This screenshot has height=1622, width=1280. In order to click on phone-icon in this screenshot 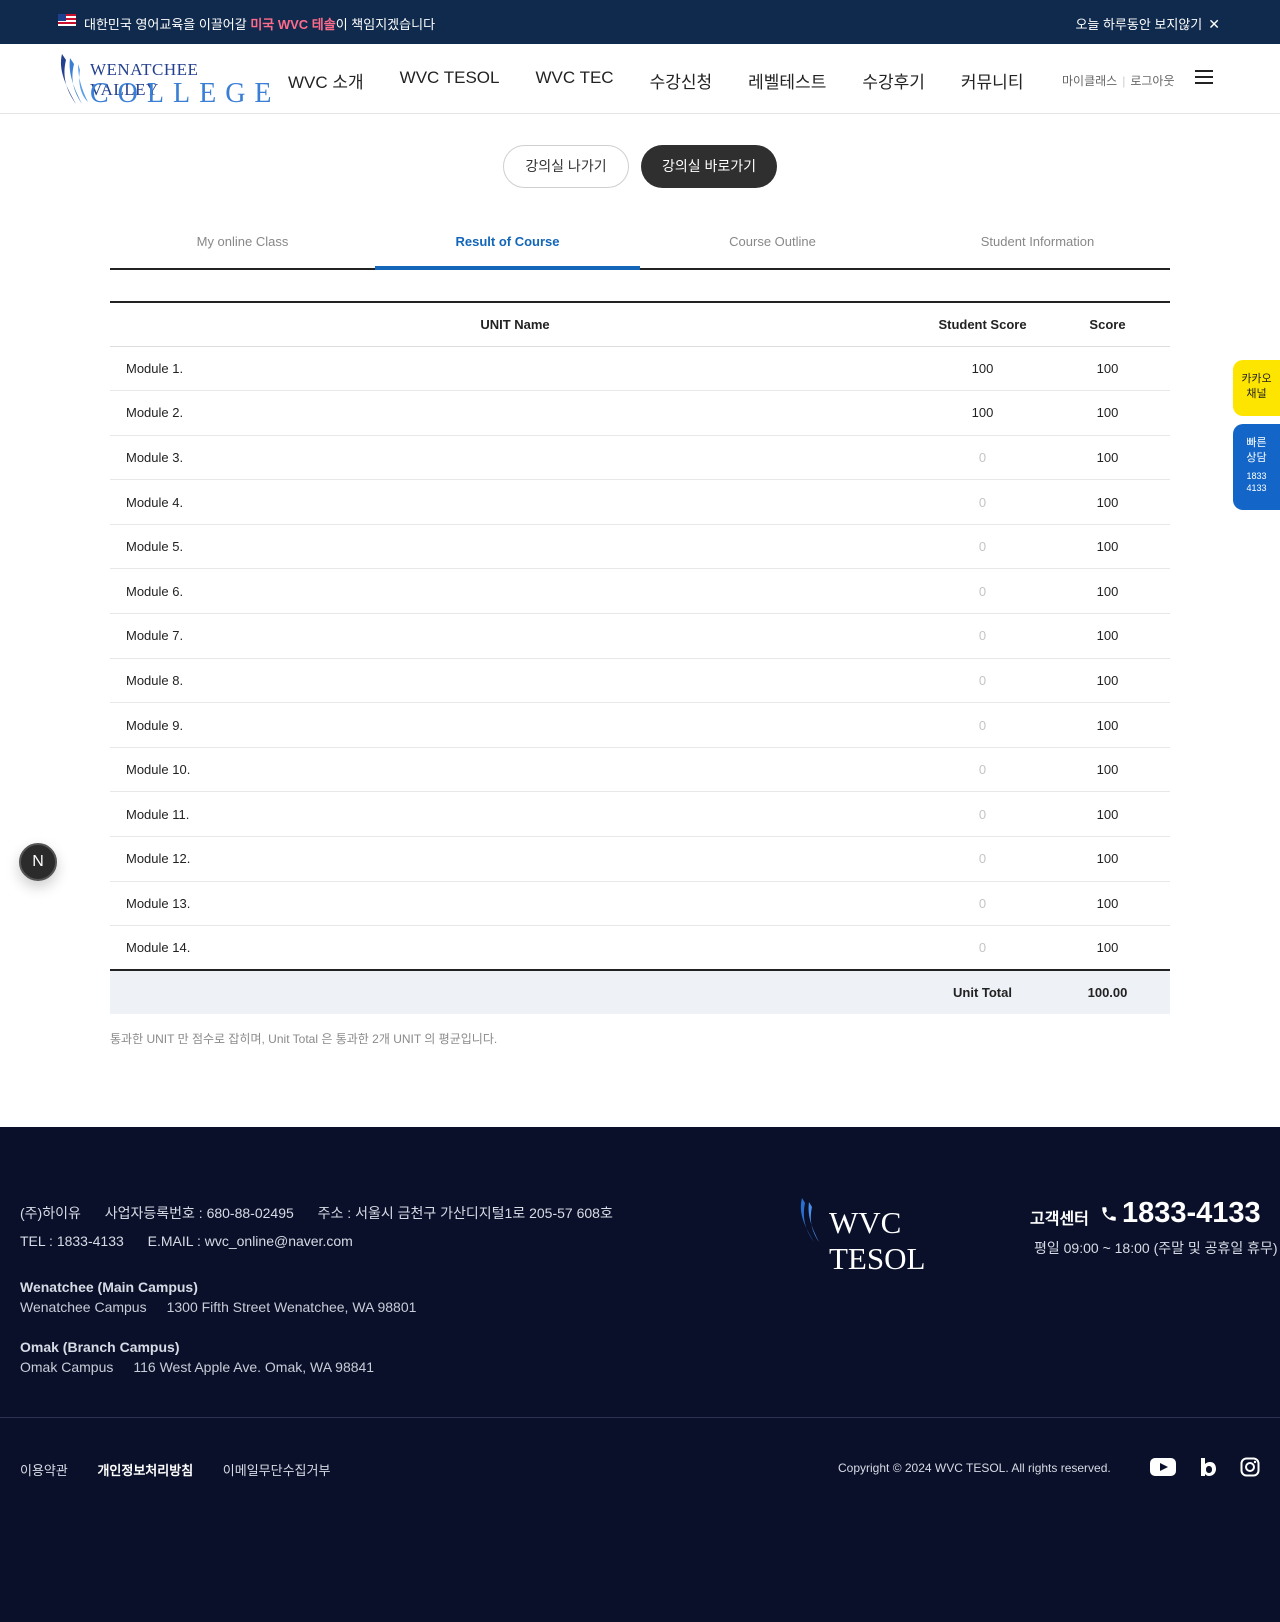, I will do `click(1109, 1214)`.